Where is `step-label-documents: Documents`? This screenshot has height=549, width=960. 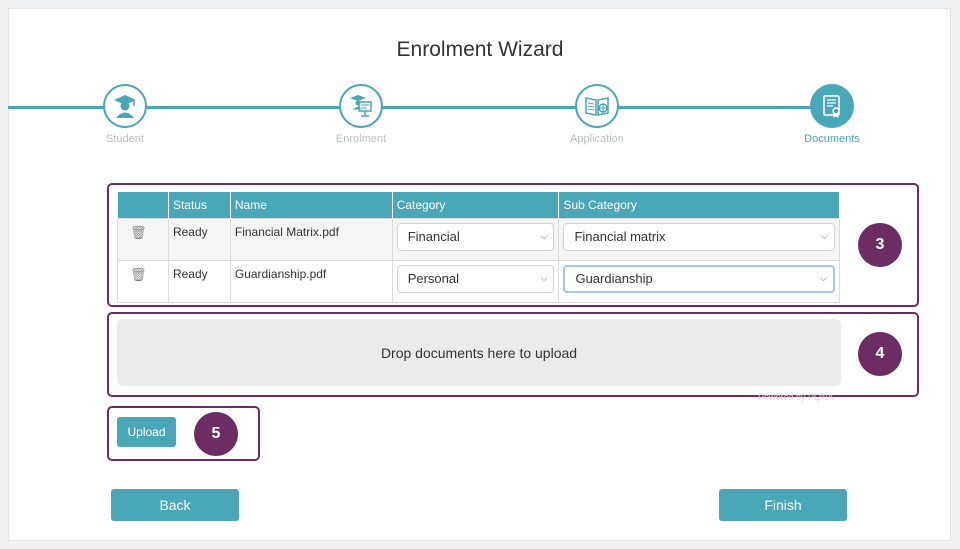 step-label-documents: Documents is located at coordinates (832, 139).